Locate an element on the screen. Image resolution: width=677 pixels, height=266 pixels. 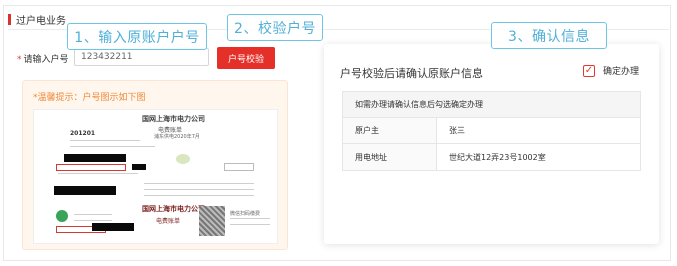
confirm-checkbox-label: 确定办理 is located at coordinates (620, 72).